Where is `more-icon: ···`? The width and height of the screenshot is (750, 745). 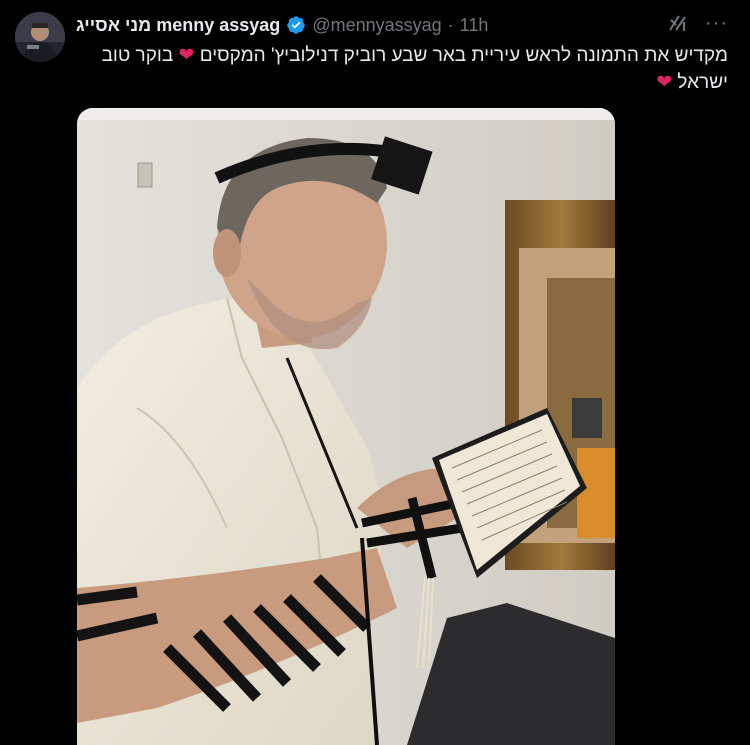 more-icon: ··· is located at coordinates (716, 23).